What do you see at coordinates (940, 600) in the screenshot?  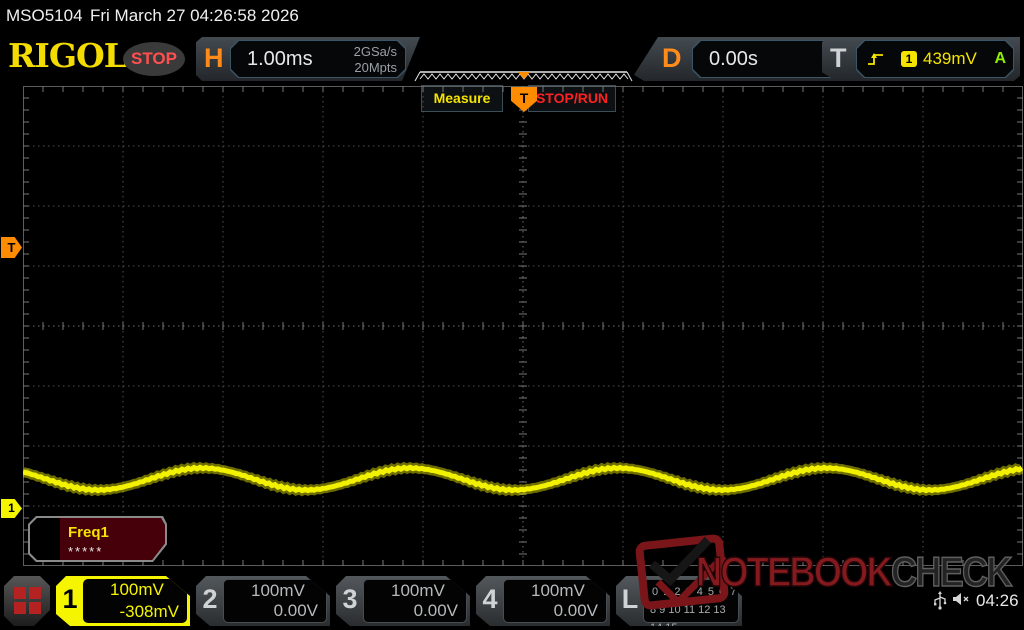 I see `usb-icon` at bounding box center [940, 600].